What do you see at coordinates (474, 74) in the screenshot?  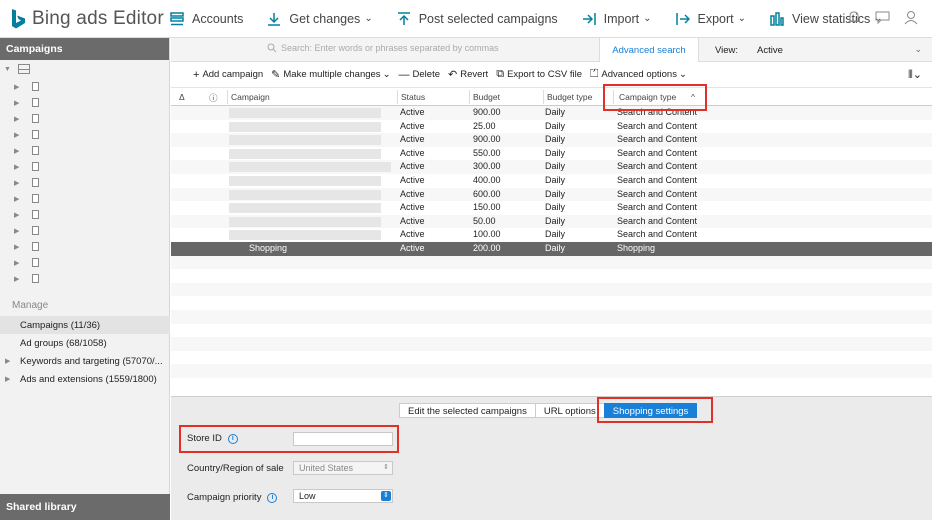 I see `revert-label: Revert` at bounding box center [474, 74].